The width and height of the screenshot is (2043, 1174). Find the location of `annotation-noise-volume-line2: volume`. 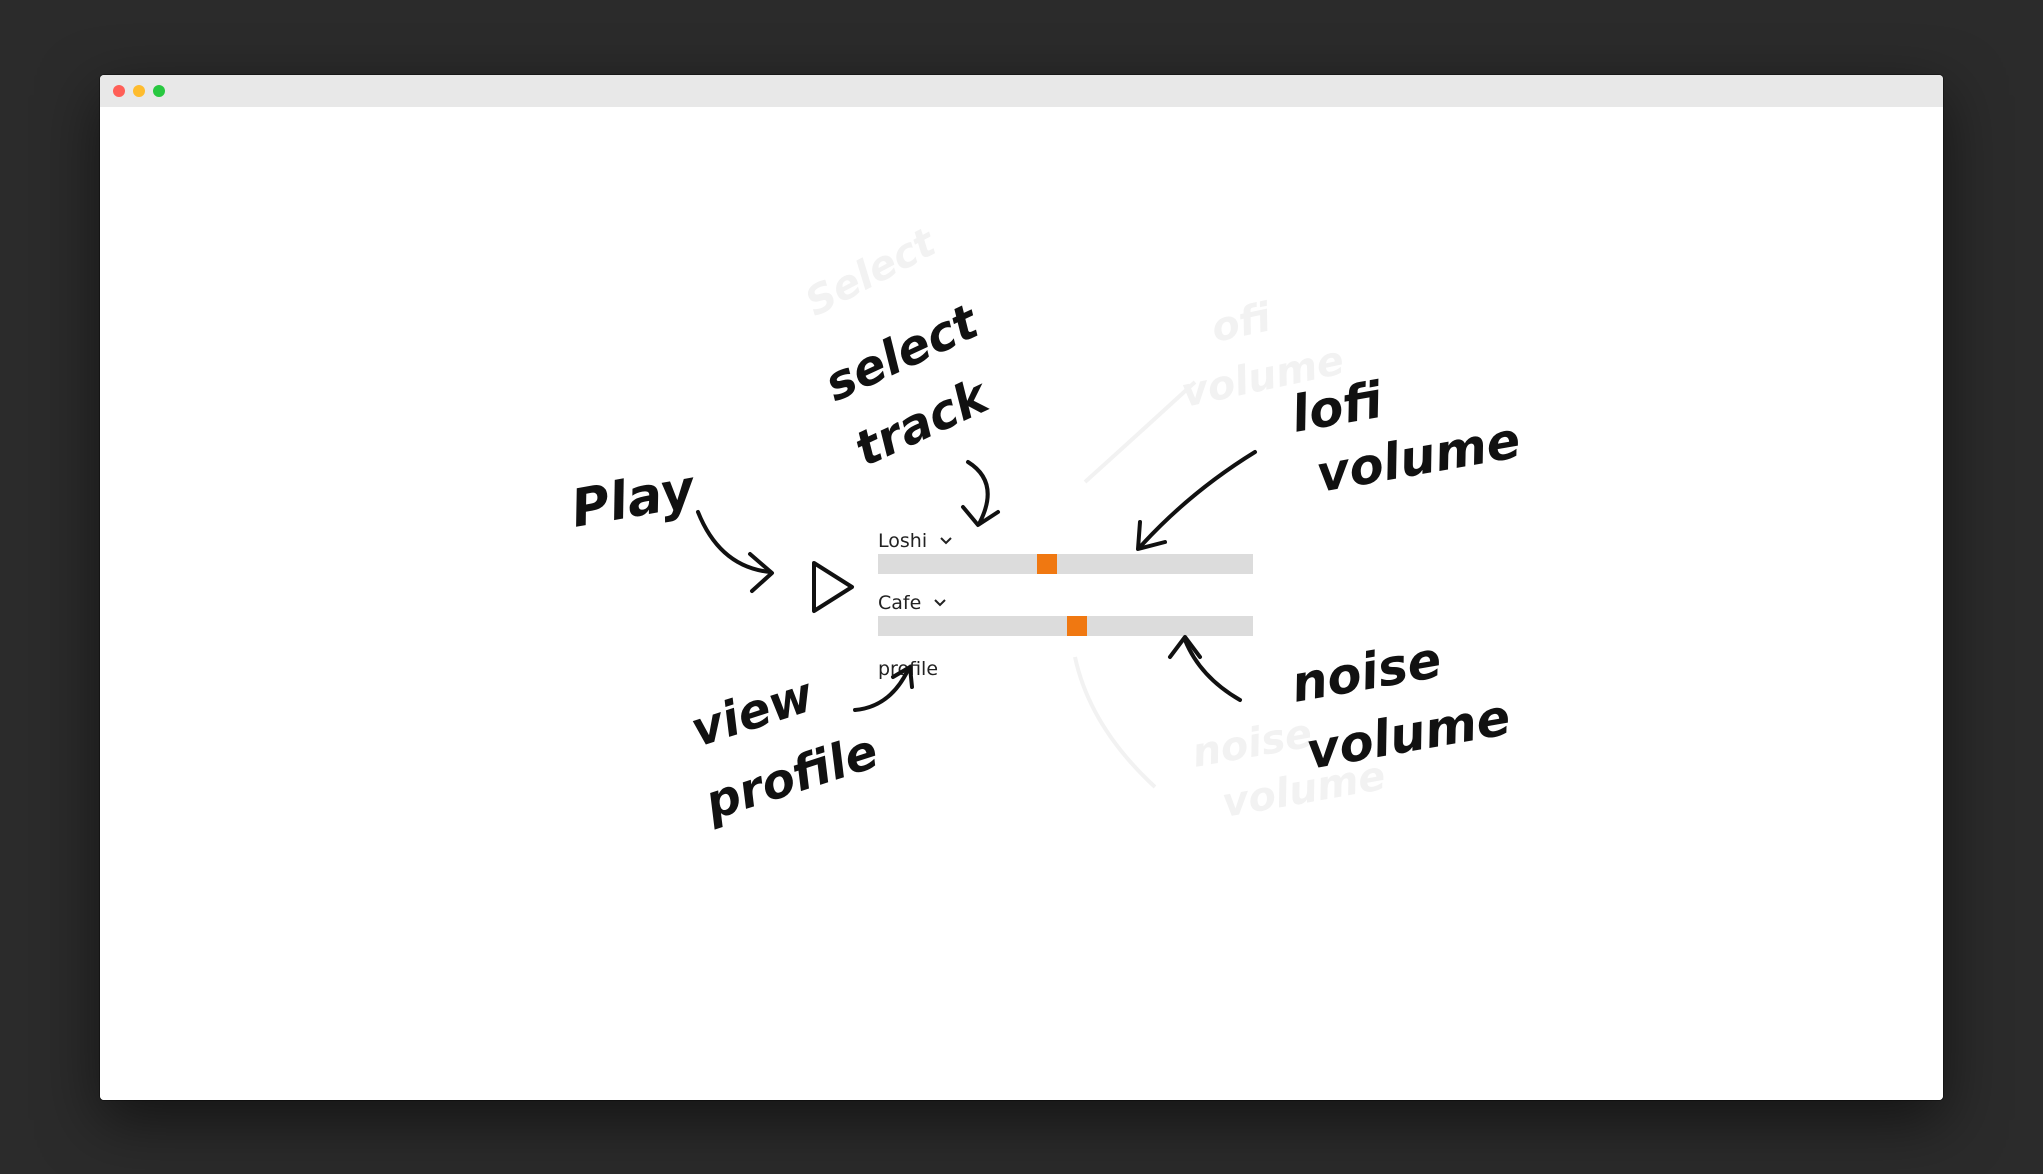

annotation-noise-volume-line2: volume is located at coordinates (1408, 734).